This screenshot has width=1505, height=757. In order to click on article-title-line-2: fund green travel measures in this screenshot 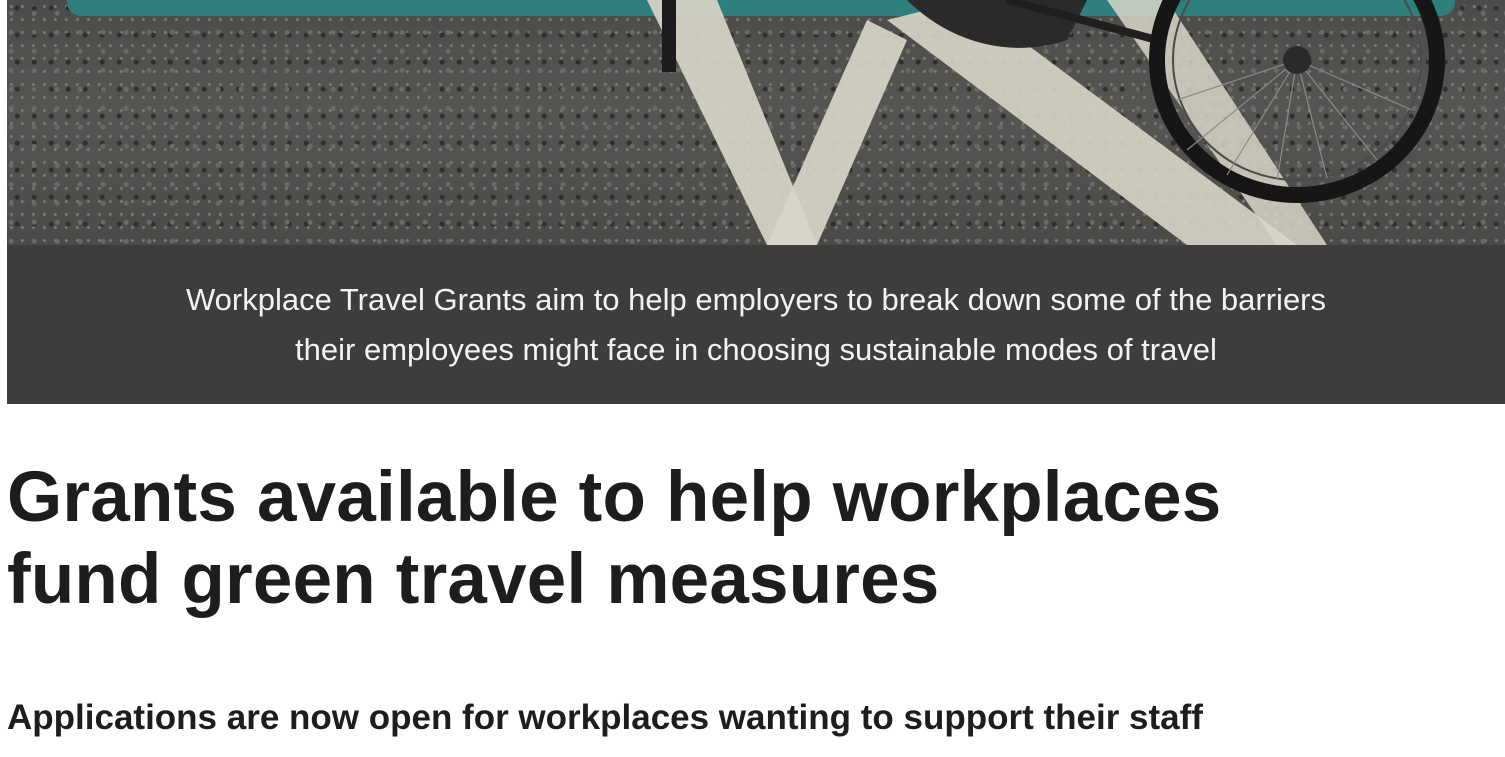, I will do `click(473, 579)`.